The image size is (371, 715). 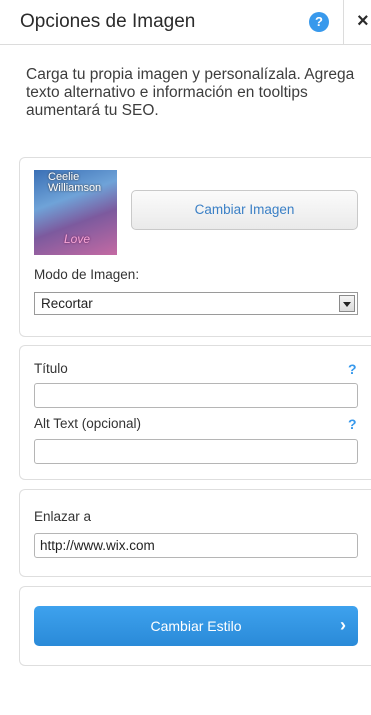 I want to click on help-icon: ?, so click(x=319, y=22).